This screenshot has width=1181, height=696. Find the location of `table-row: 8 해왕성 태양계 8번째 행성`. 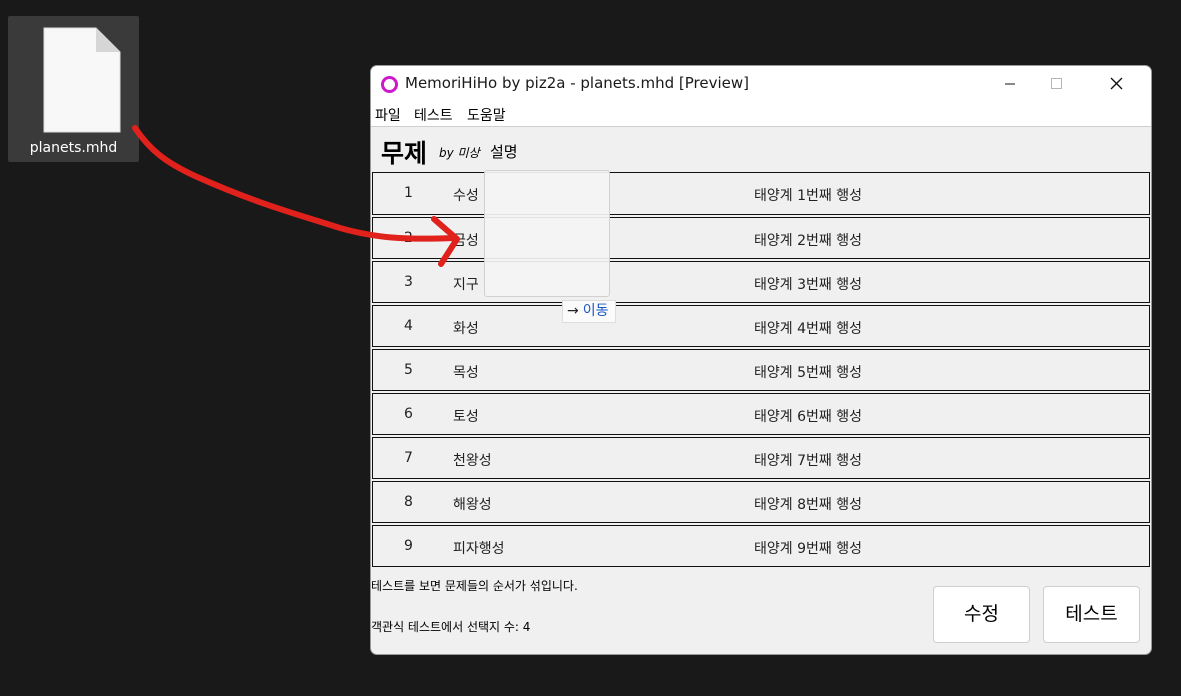

table-row: 8 해왕성 태양계 8번째 행성 is located at coordinates (761, 502).